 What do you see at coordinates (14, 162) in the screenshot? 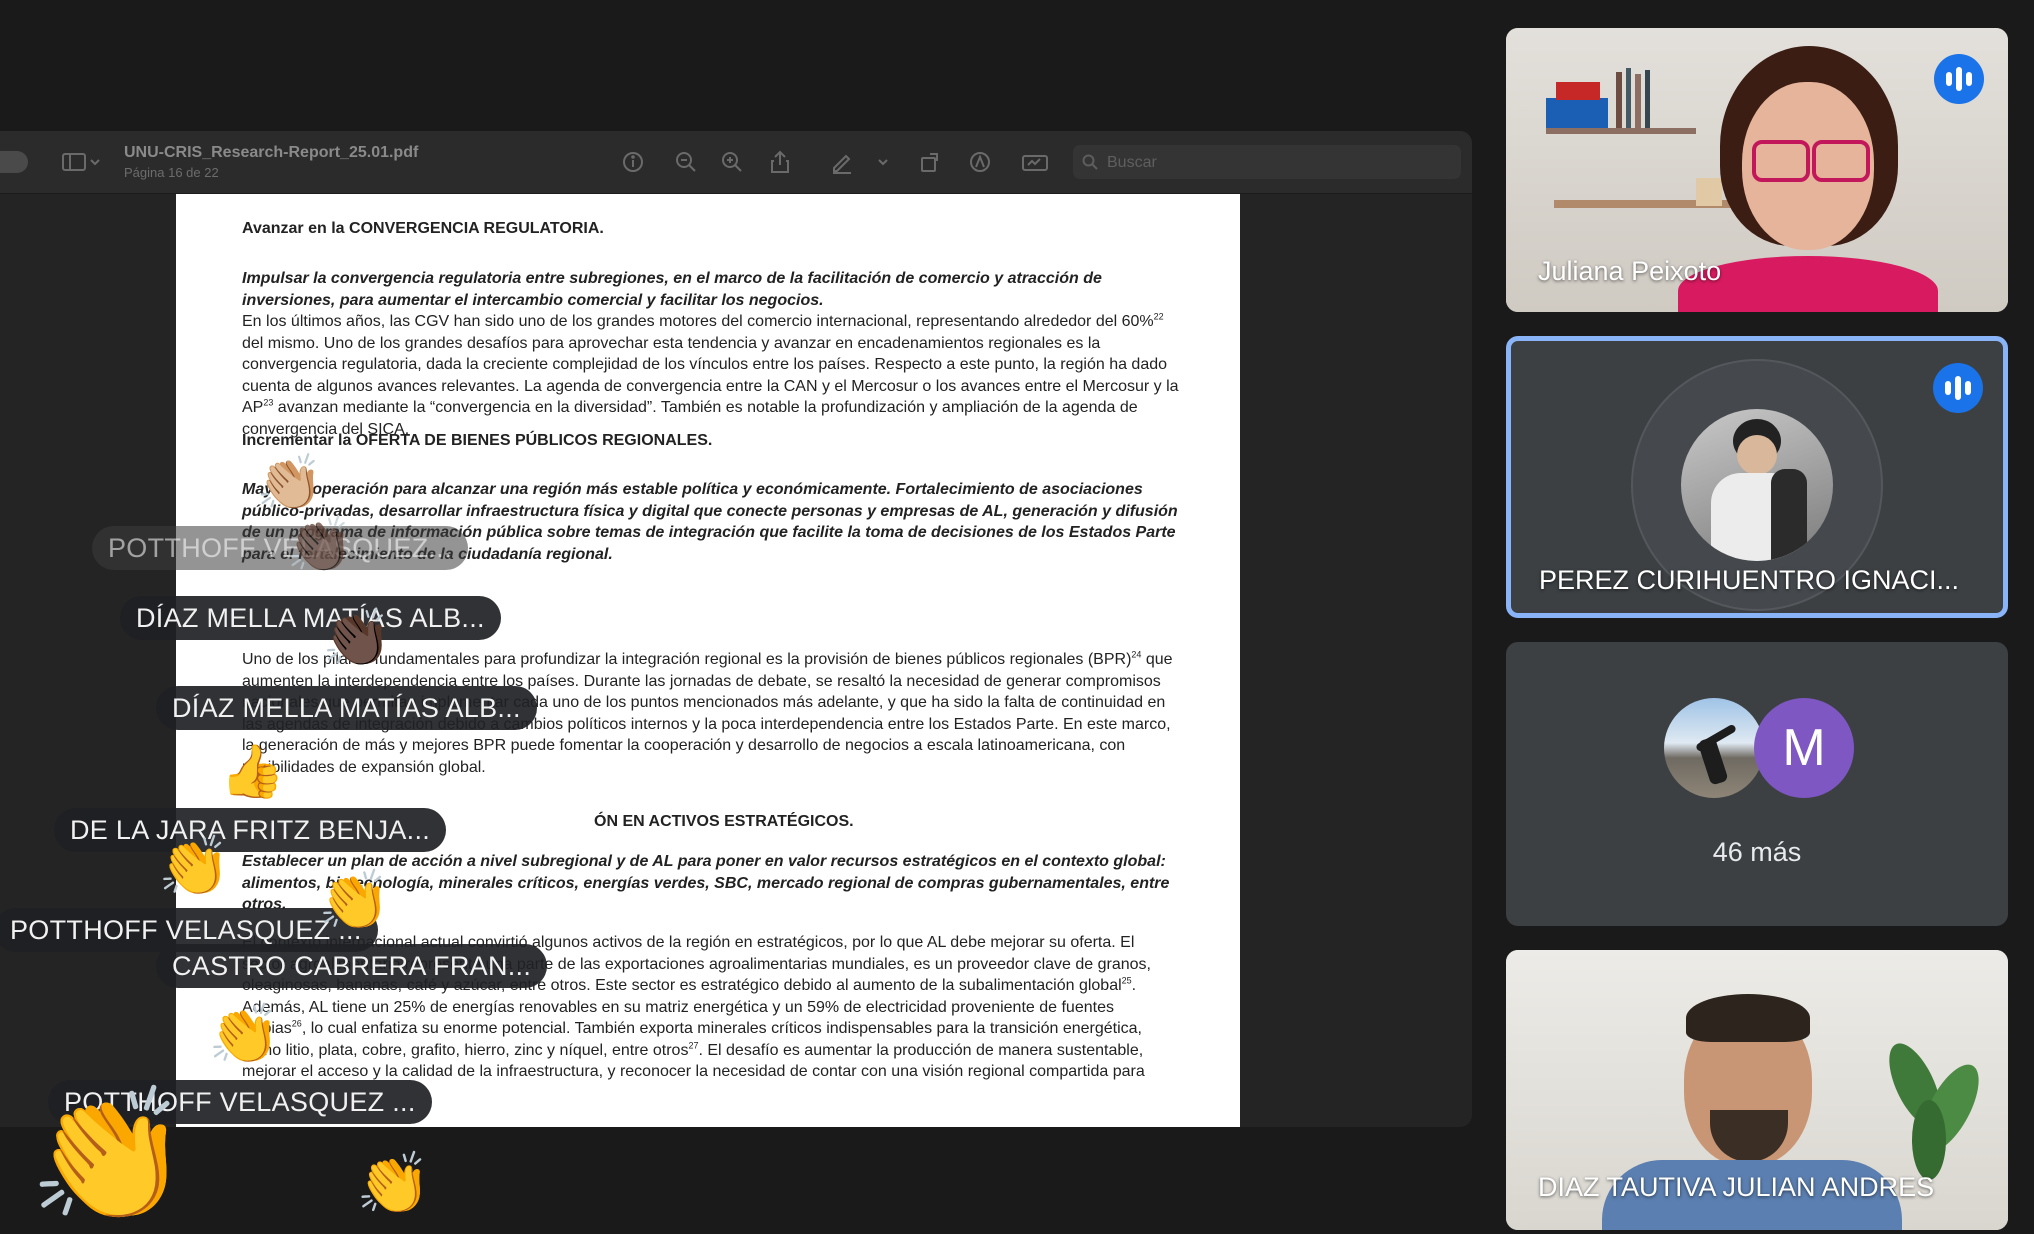
I see `window-control` at bounding box center [14, 162].